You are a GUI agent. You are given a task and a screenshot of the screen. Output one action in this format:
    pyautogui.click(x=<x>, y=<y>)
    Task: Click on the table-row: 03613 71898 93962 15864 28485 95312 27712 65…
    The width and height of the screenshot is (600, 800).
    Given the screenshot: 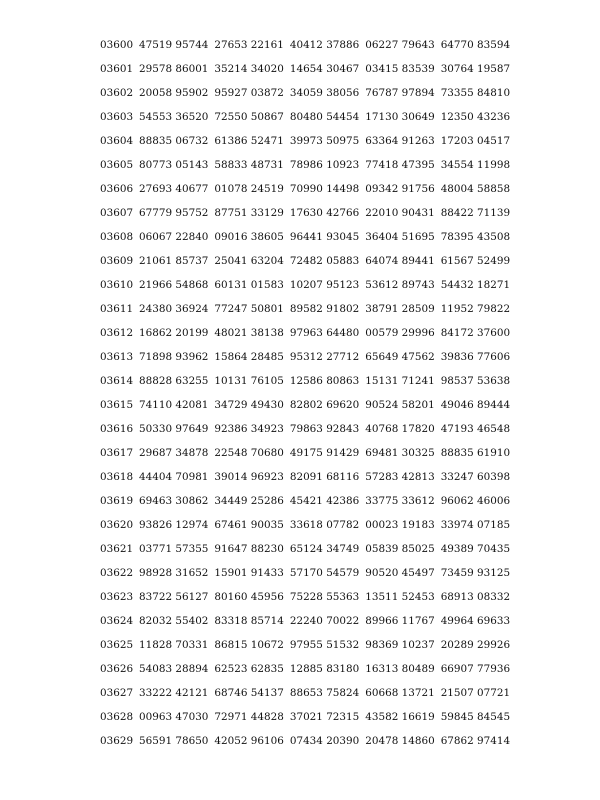 What is the action you would take?
    pyautogui.click(x=305, y=357)
    